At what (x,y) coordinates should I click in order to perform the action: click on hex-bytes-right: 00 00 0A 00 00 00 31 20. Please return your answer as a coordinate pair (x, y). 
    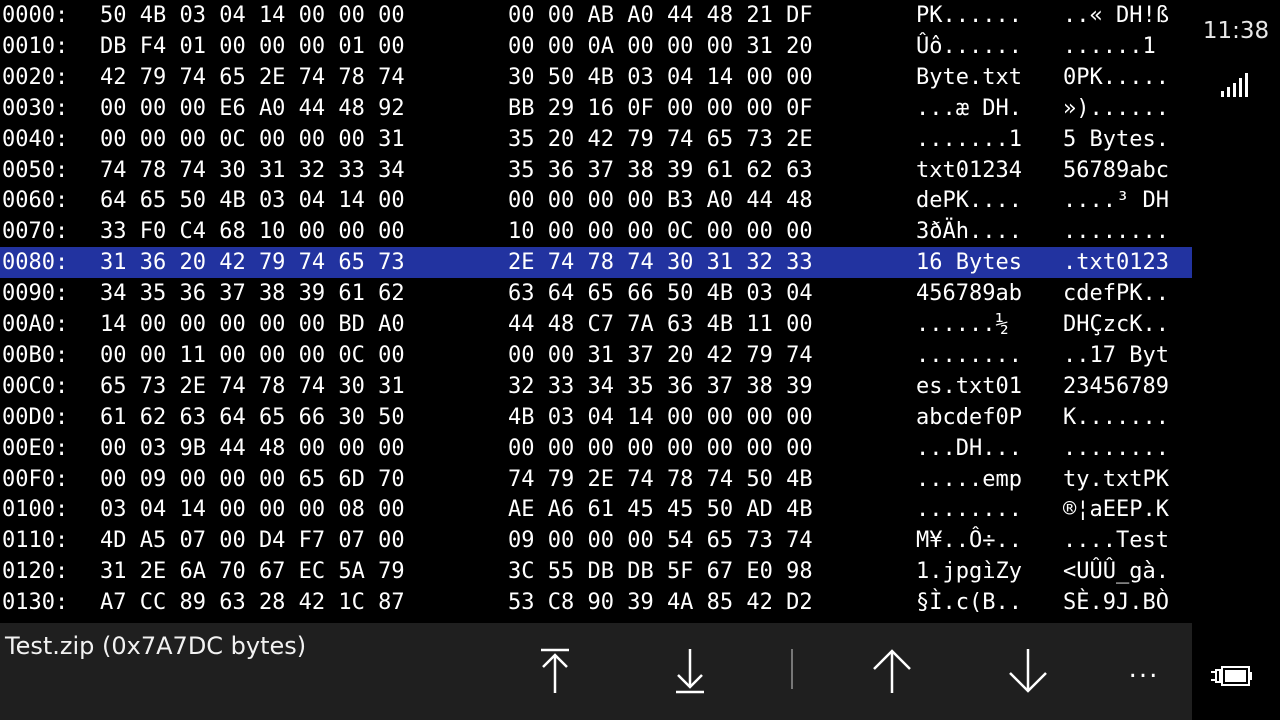
    Looking at the image, I should click on (660, 46).